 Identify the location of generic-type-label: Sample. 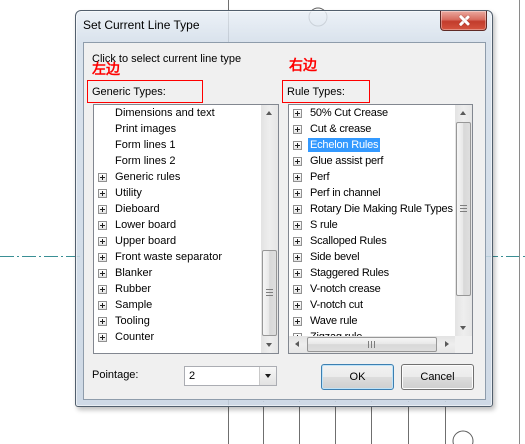
(133, 305).